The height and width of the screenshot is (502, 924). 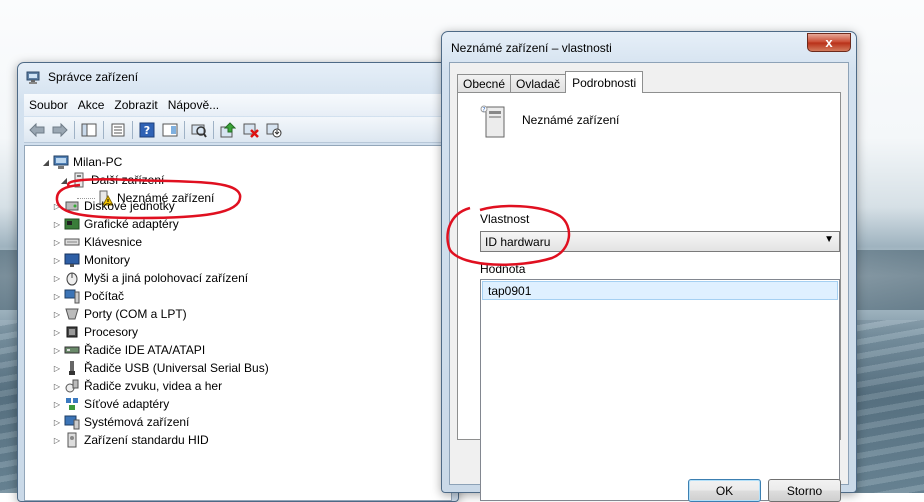 What do you see at coordinates (72, 368) in the screenshot?
I see `usb-icon` at bounding box center [72, 368].